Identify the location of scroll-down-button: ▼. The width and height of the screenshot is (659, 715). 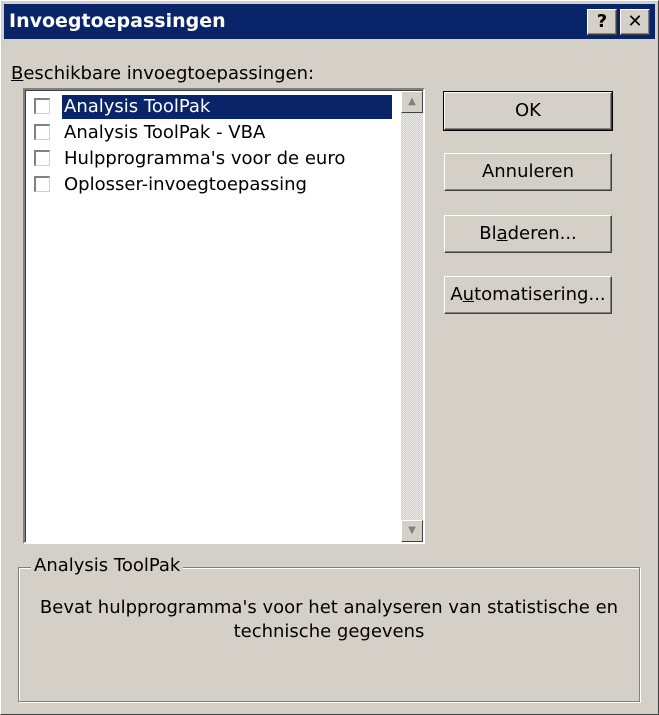
(412, 531).